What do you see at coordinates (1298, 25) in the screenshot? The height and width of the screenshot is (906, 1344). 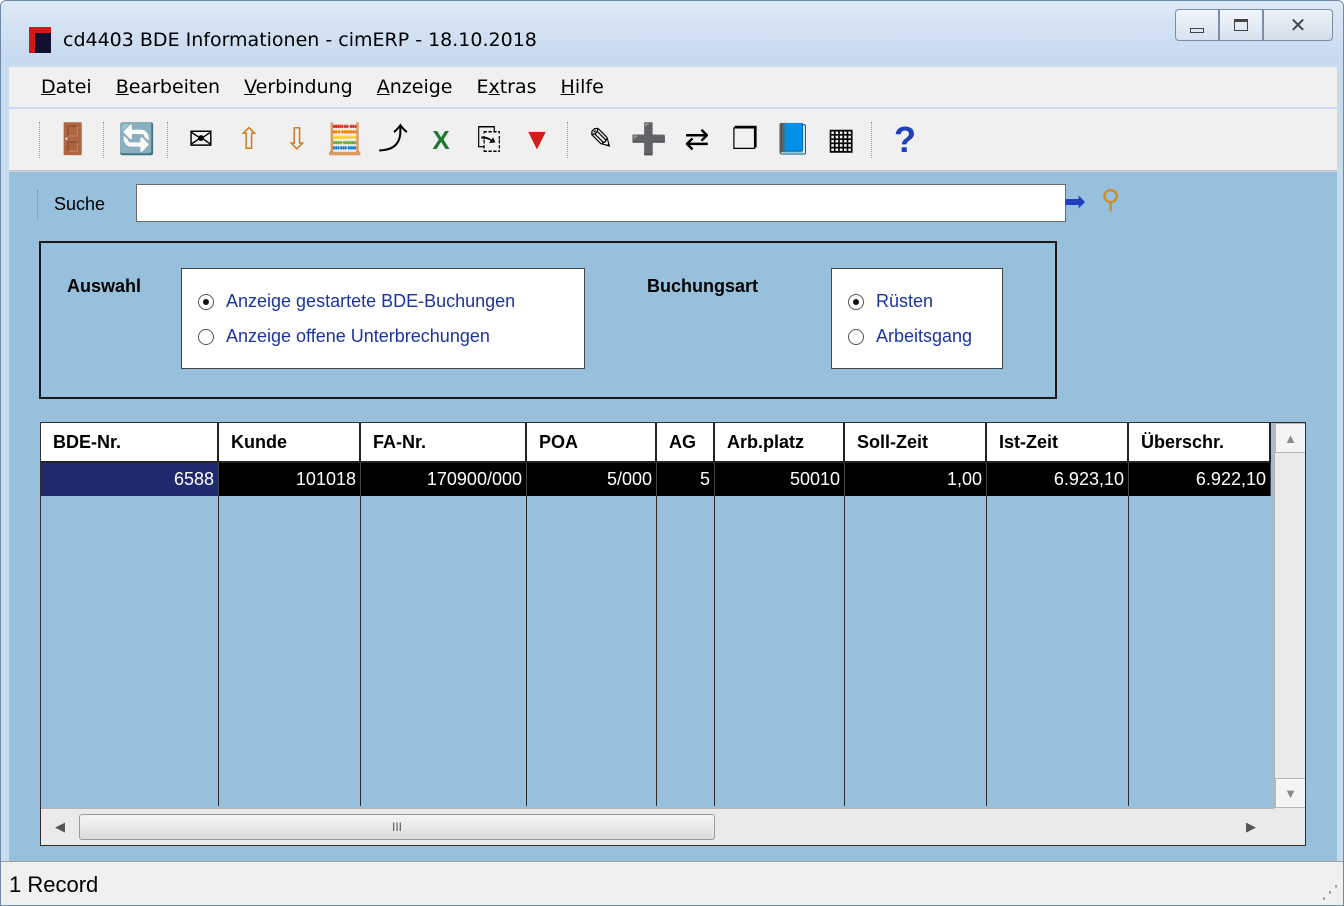 I see `close-button: ✕` at bounding box center [1298, 25].